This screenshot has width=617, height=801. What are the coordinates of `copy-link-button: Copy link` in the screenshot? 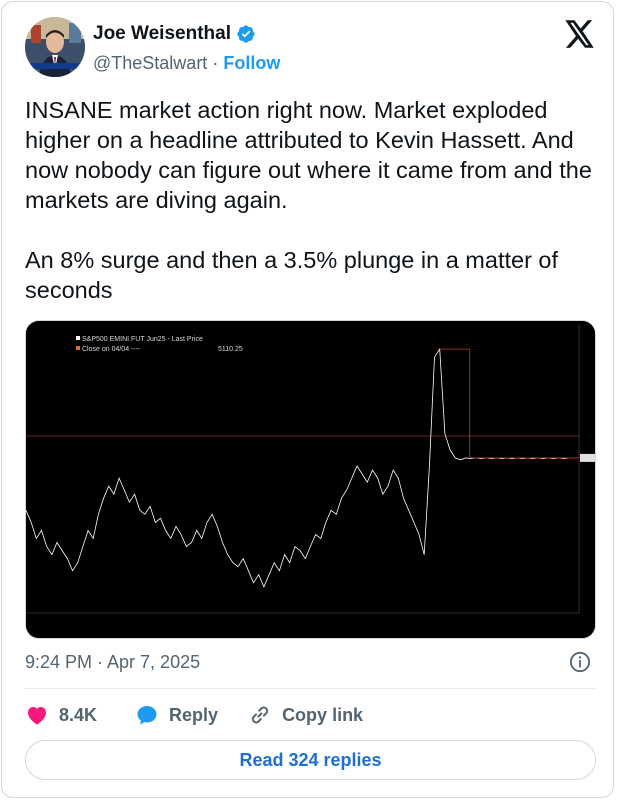 It's located at (305, 715).